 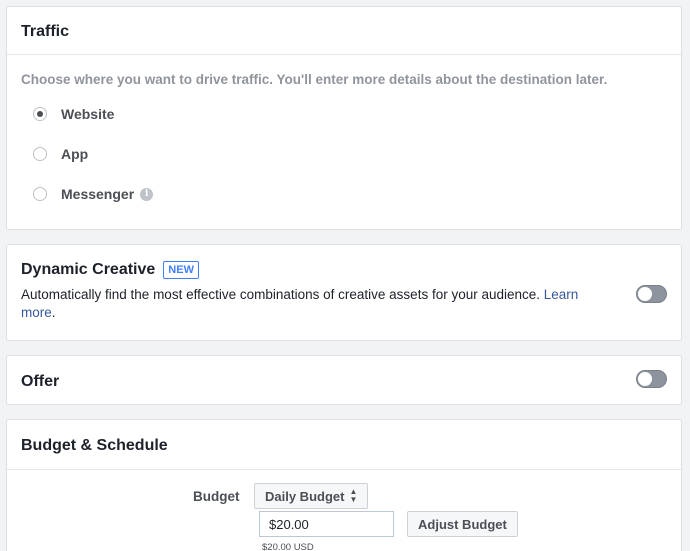 I want to click on info-icon: i, so click(x=147, y=194).